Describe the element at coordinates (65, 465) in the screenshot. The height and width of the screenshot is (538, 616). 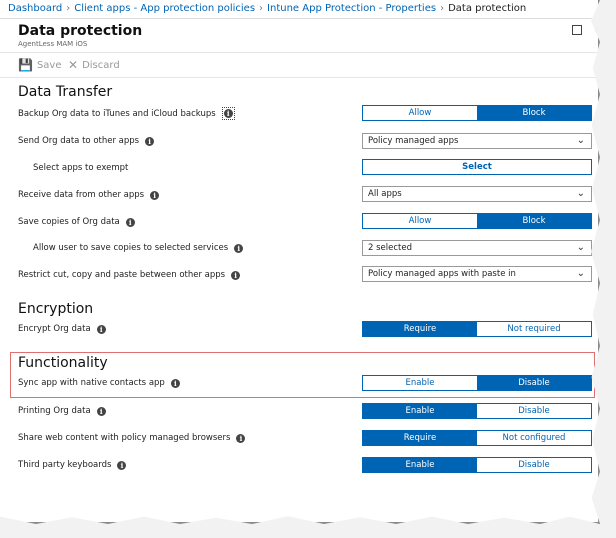
I see `keyboards-label-text: Third party keyboards` at that location.